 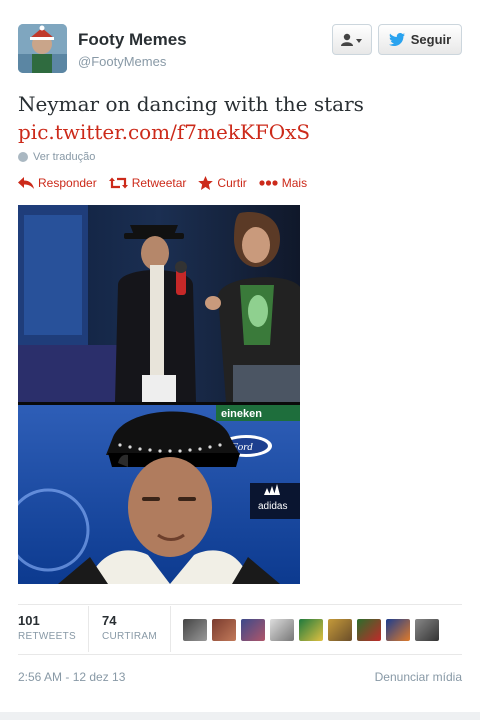 I want to click on tweet-actions: Responder Retweetar Curtir Mais, so click(x=168, y=183).